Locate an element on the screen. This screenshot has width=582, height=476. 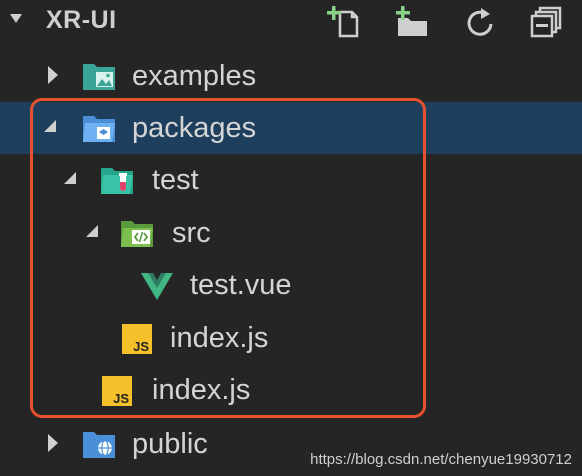
tree-row-packages: packages is located at coordinates (291, 128).